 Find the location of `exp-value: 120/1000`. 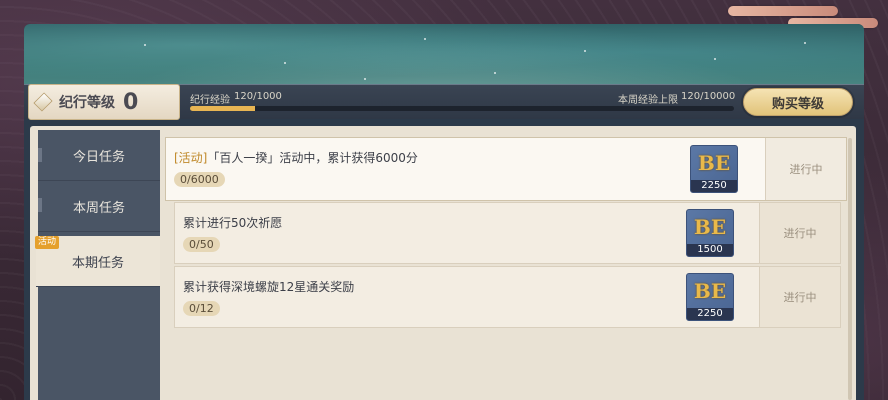

exp-value: 120/1000 is located at coordinates (258, 96).